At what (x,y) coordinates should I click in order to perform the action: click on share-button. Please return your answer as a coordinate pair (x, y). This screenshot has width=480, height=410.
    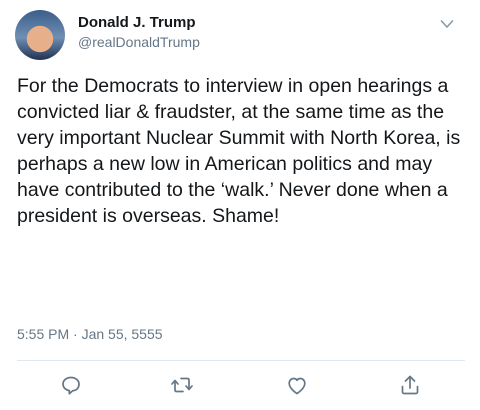
    Looking at the image, I should click on (410, 385).